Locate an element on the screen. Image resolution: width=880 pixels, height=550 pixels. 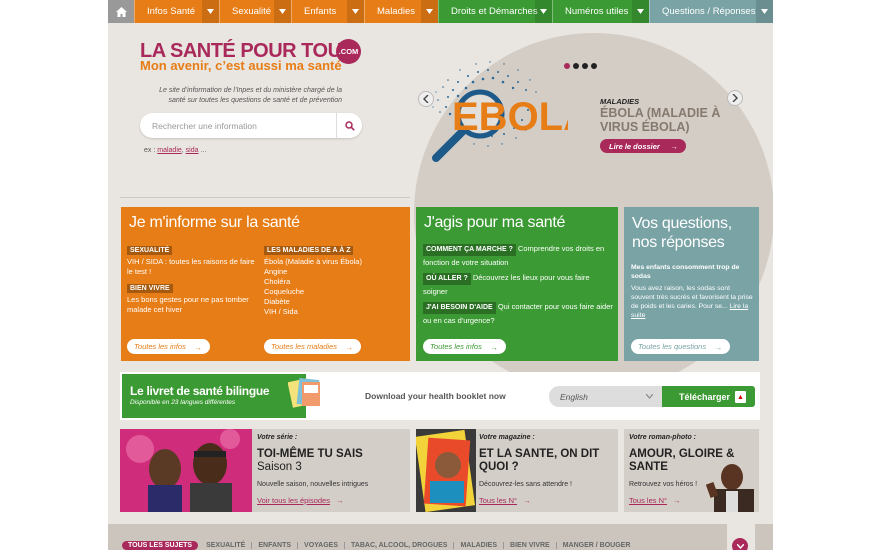
nav-item-infos-sante: Infos Santé is located at coordinates (176, 11).